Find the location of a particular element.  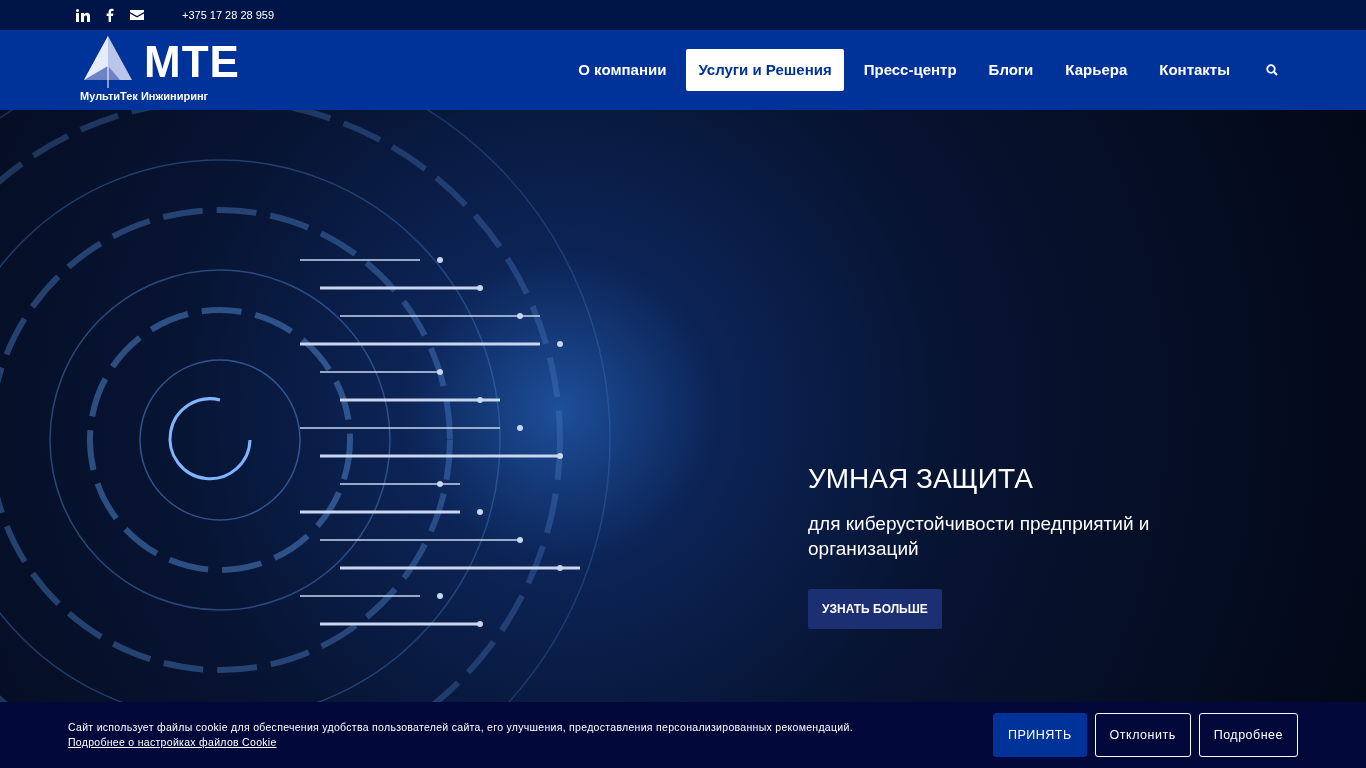

linkedin-icon is located at coordinates (83, 15).